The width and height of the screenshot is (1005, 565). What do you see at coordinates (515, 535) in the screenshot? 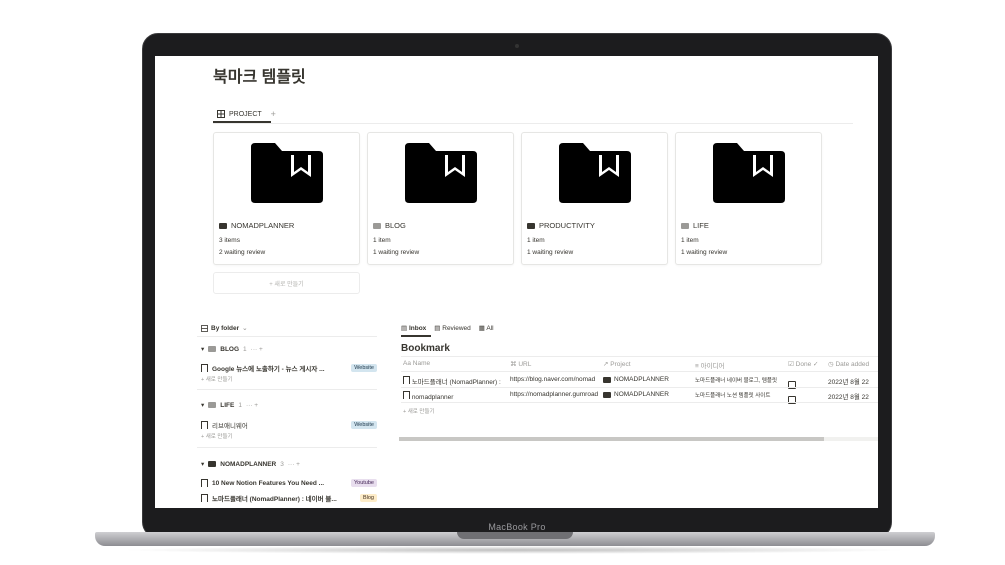
I see `laptop-notch` at bounding box center [515, 535].